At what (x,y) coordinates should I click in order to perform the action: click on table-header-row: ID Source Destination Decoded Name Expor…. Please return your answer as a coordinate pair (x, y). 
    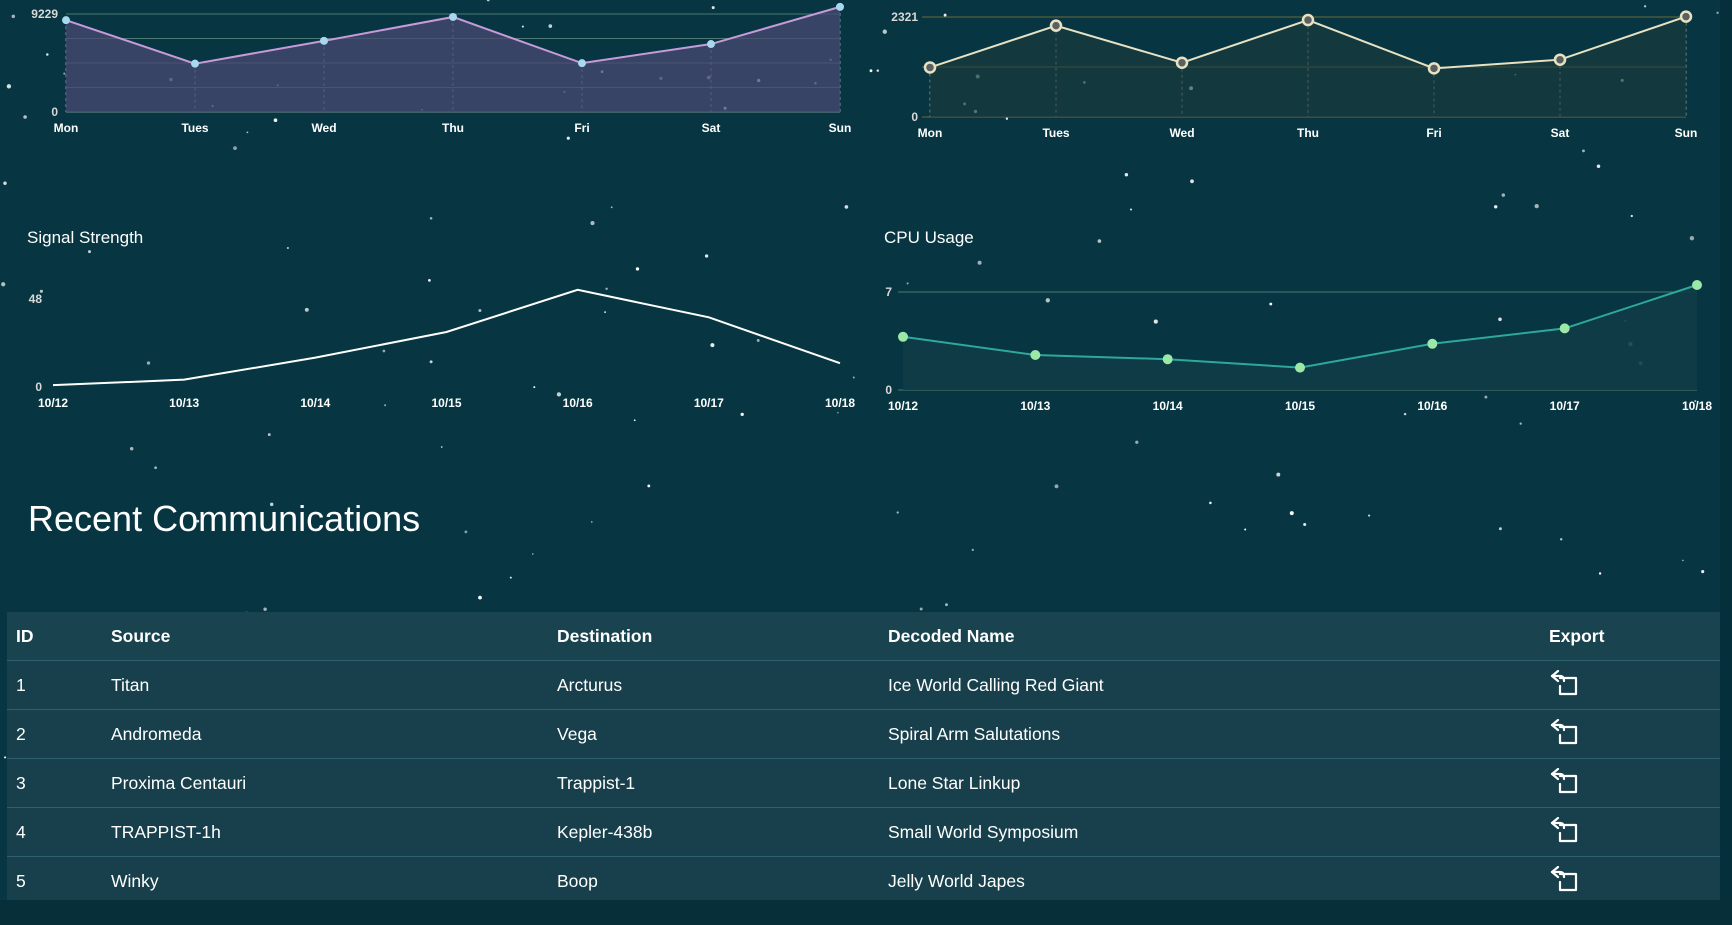
    Looking at the image, I should click on (863, 636).